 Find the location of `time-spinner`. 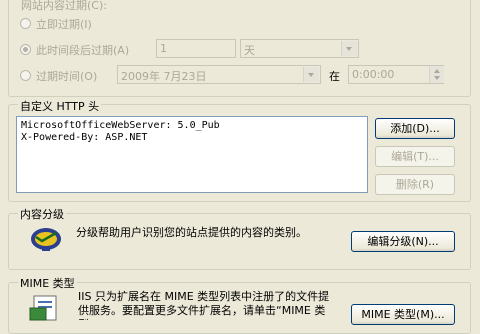

time-spinner is located at coordinates (436, 74).